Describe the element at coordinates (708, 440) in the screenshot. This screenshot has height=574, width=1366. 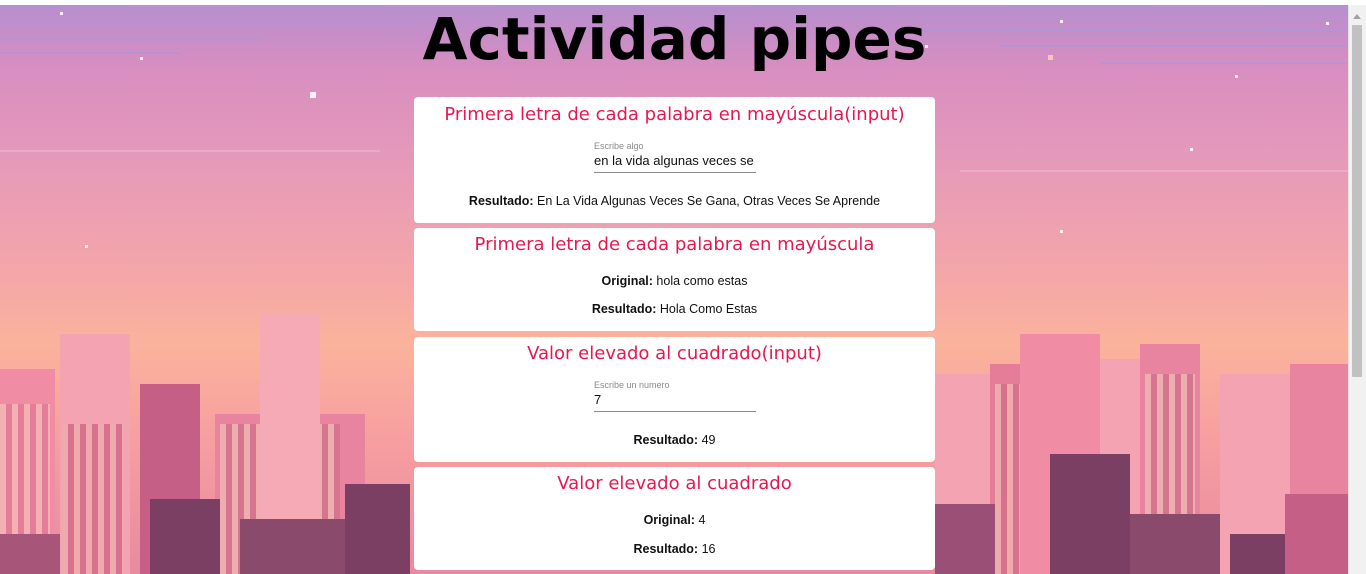
I see `result-value: 49` at that location.